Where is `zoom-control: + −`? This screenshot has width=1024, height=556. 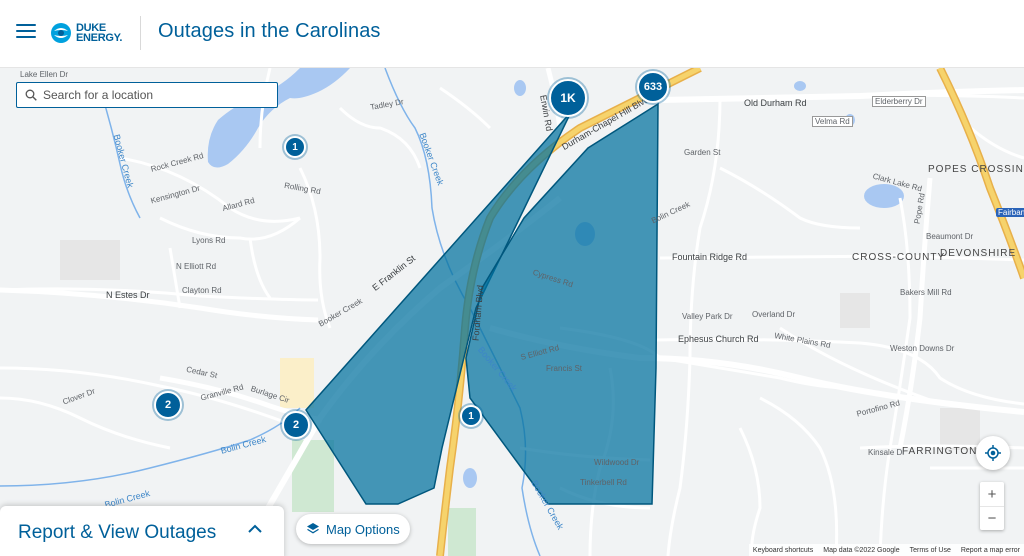
zoom-control: + − is located at coordinates (992, 506).